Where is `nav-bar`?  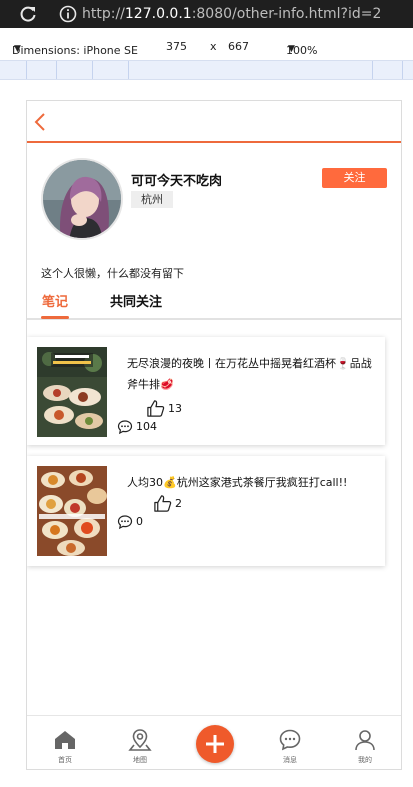
nav-bar is located at coordinates (214, 122).